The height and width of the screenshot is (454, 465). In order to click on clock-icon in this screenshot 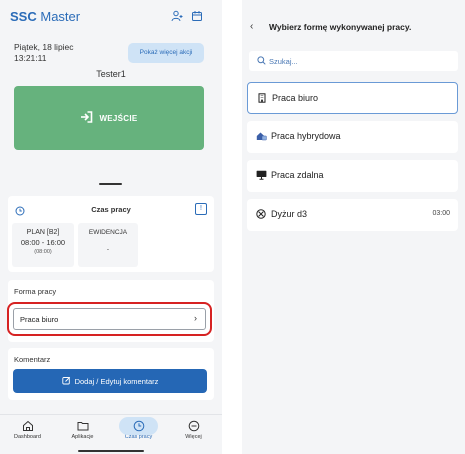, I will do `click(138, 426)`.